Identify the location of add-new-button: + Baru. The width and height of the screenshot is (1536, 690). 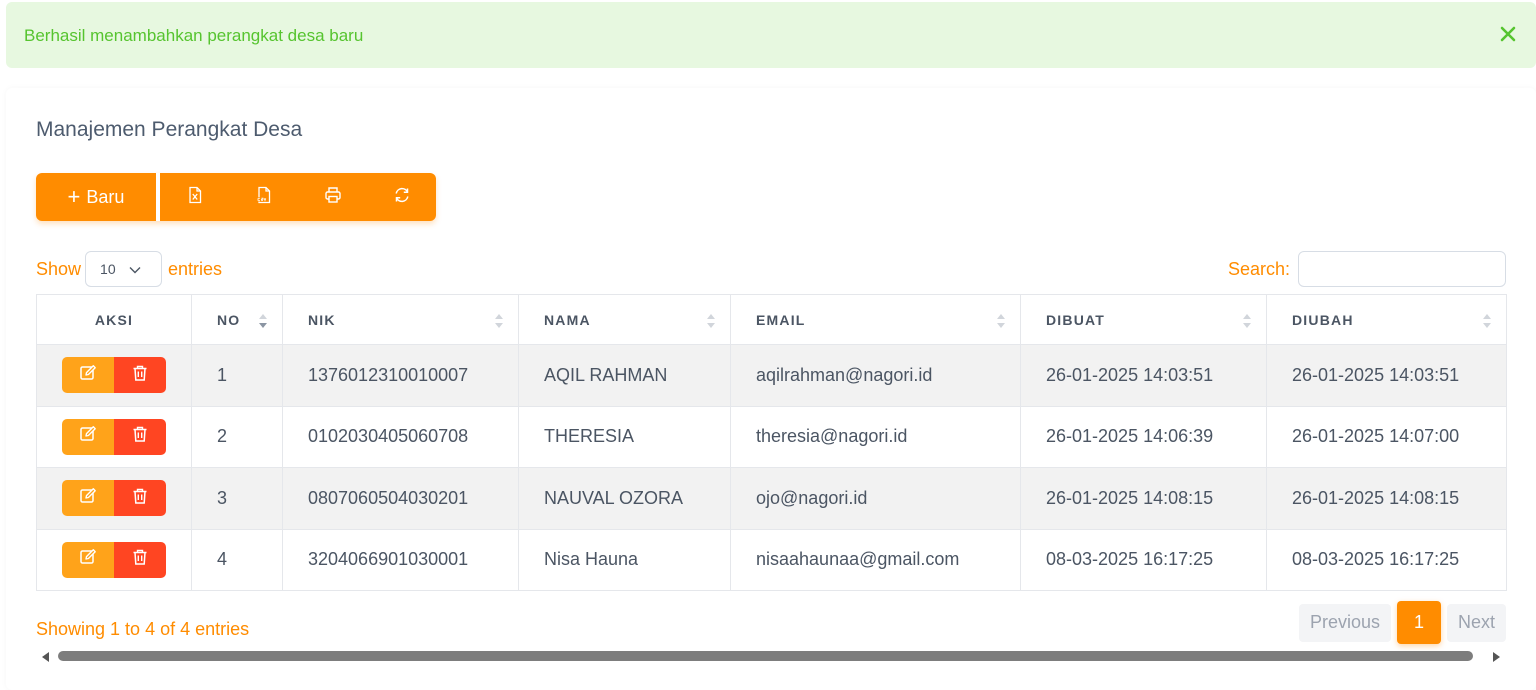
(96, 197).